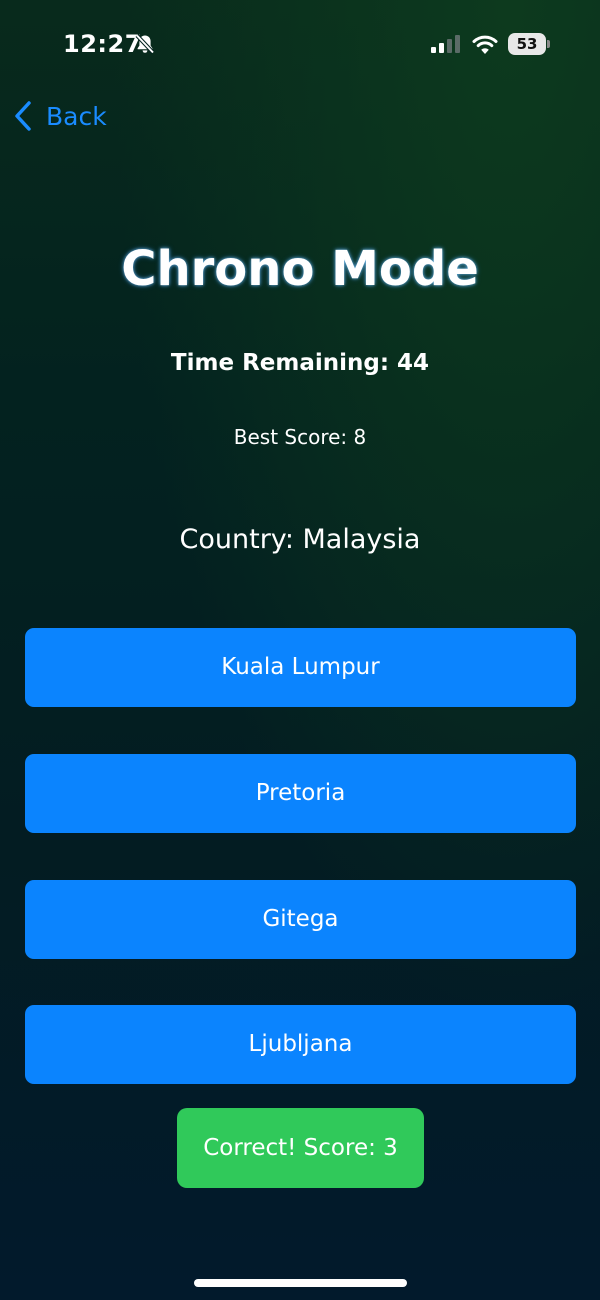  Describe the element at coordinates (300, 363) in the screenshot. I see `time-remaining: Time Remaining: 44` at that location.